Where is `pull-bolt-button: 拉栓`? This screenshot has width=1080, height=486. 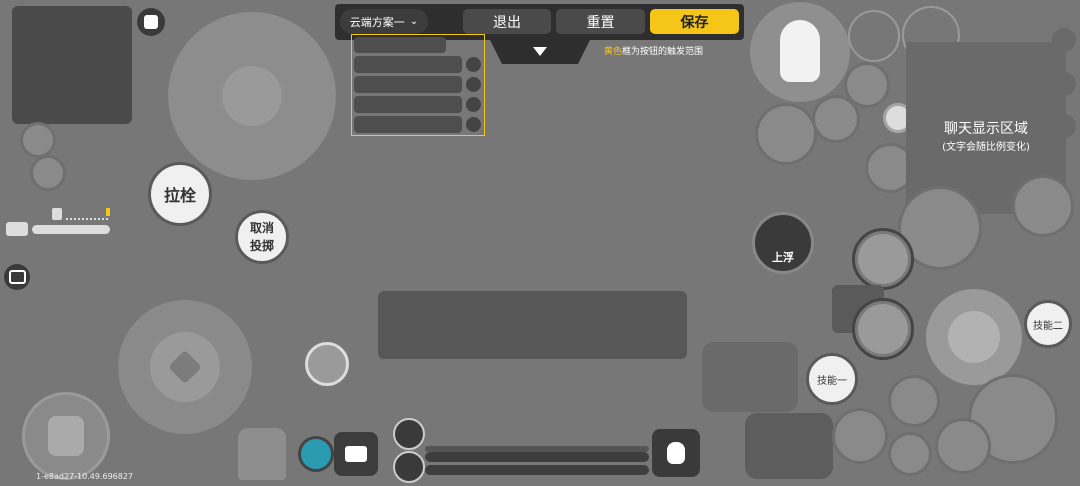
pull-bolt-button: 拉栓 is located at coordinates (180, 194).